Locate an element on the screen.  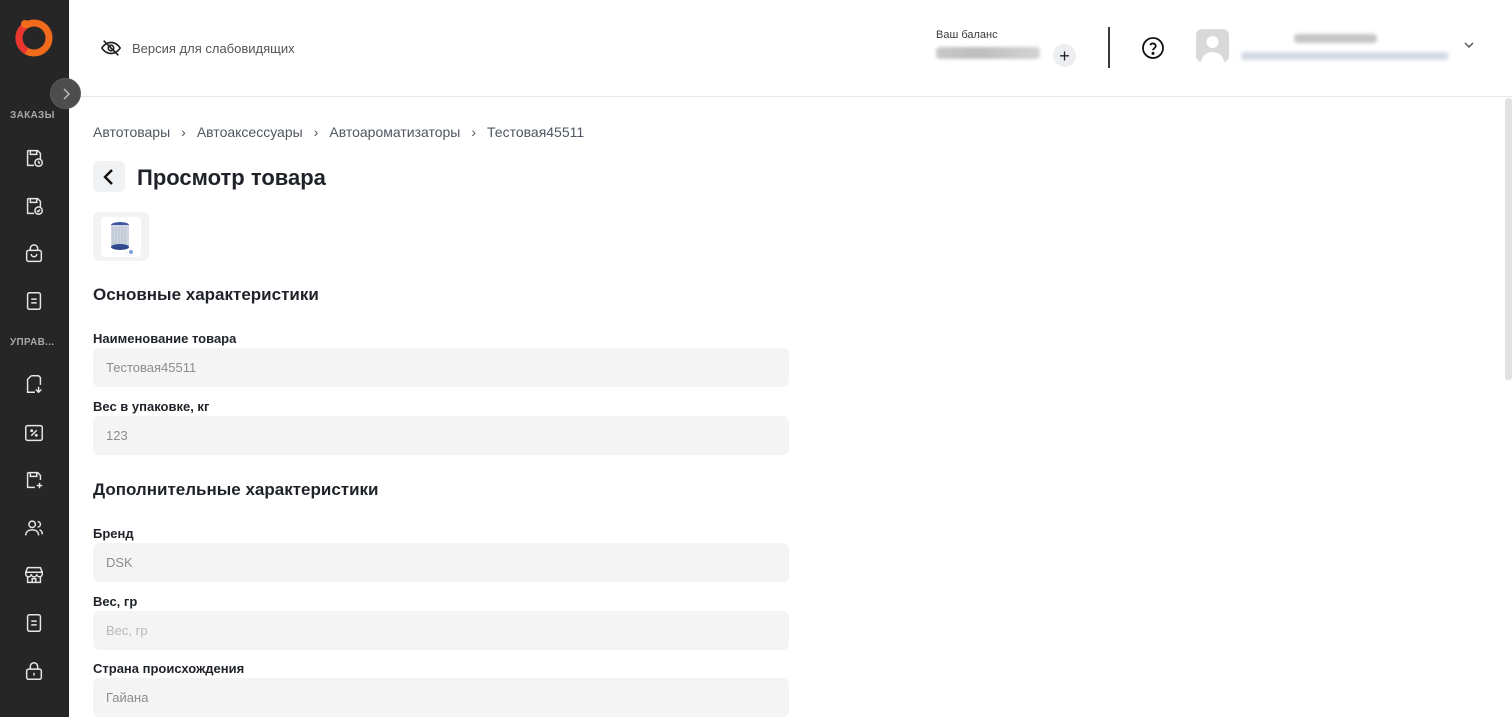
field-label-brand: Бренд is located at coordinates (113, 533).